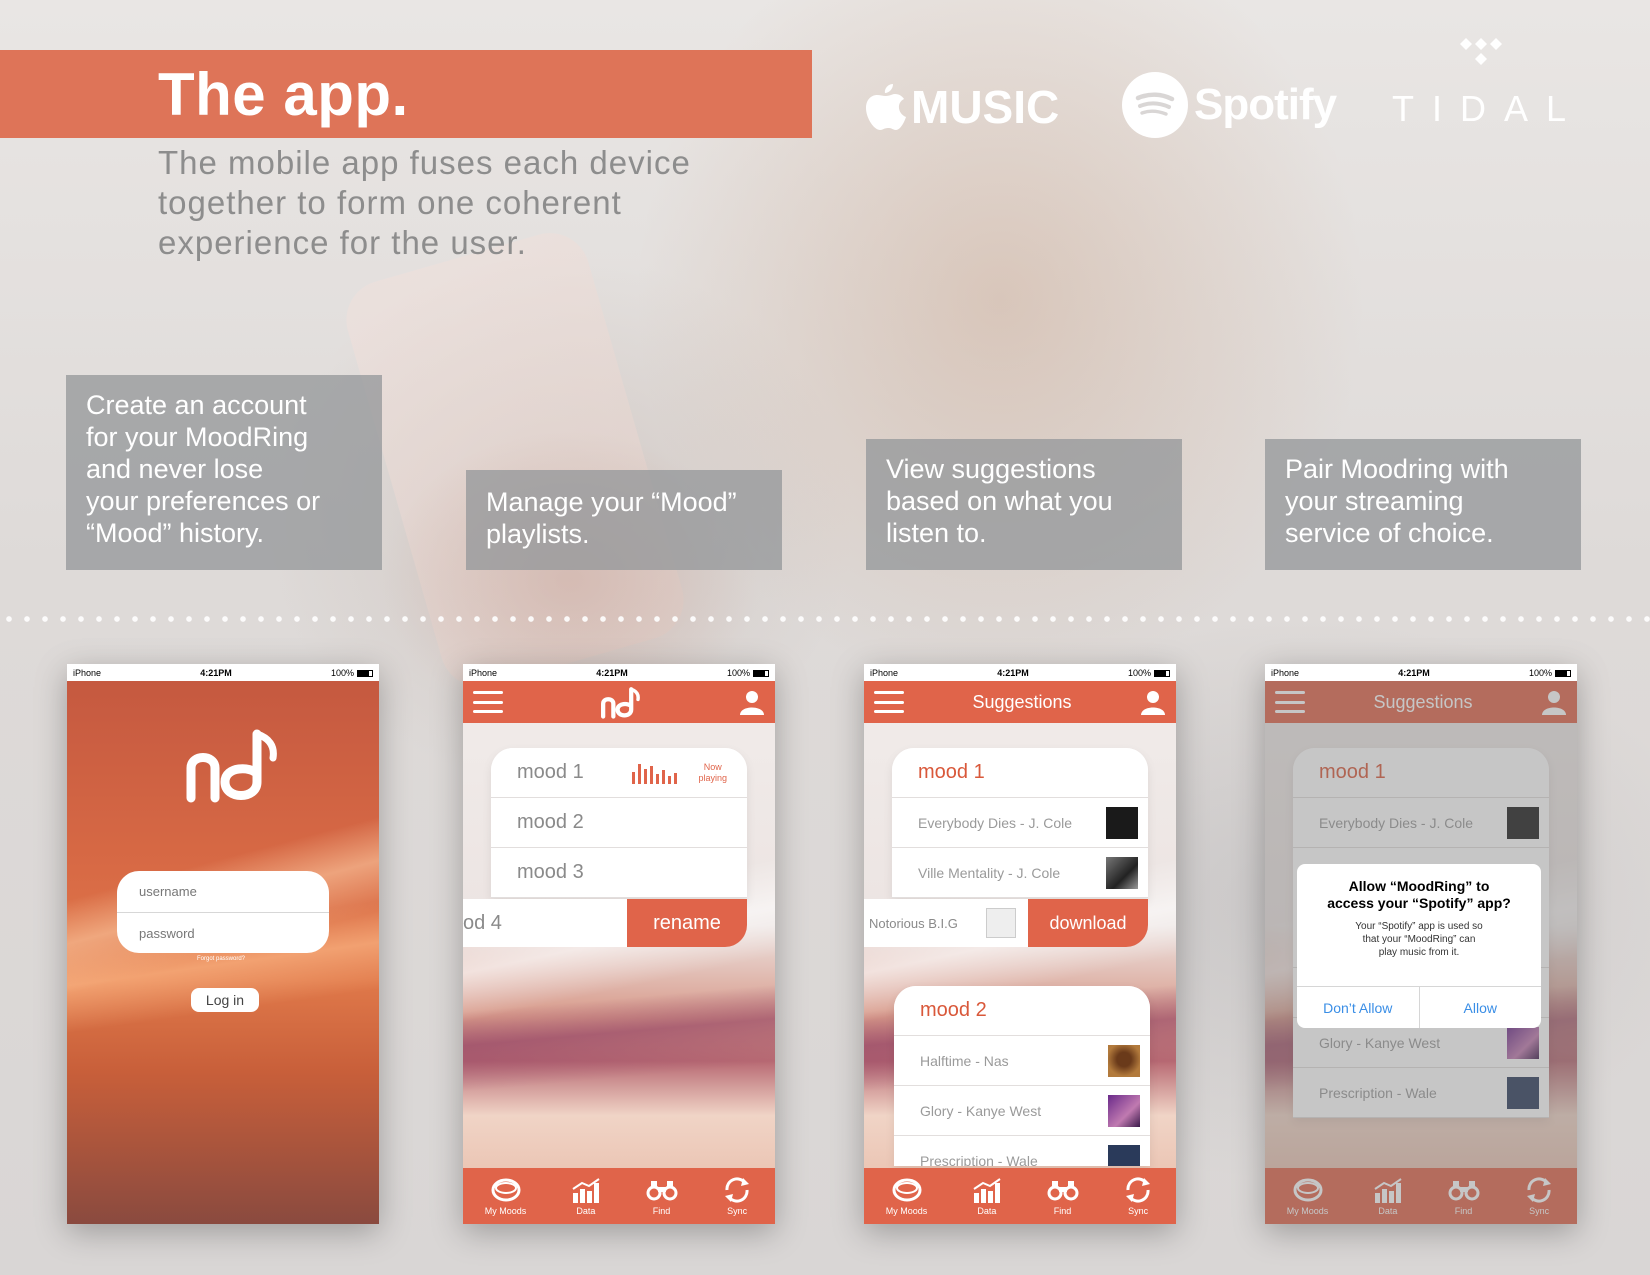 The image size is (1650, 1275). Describe the element at coordinates (1088, 923) in the screenshot. I see `download-button: download` at that location.